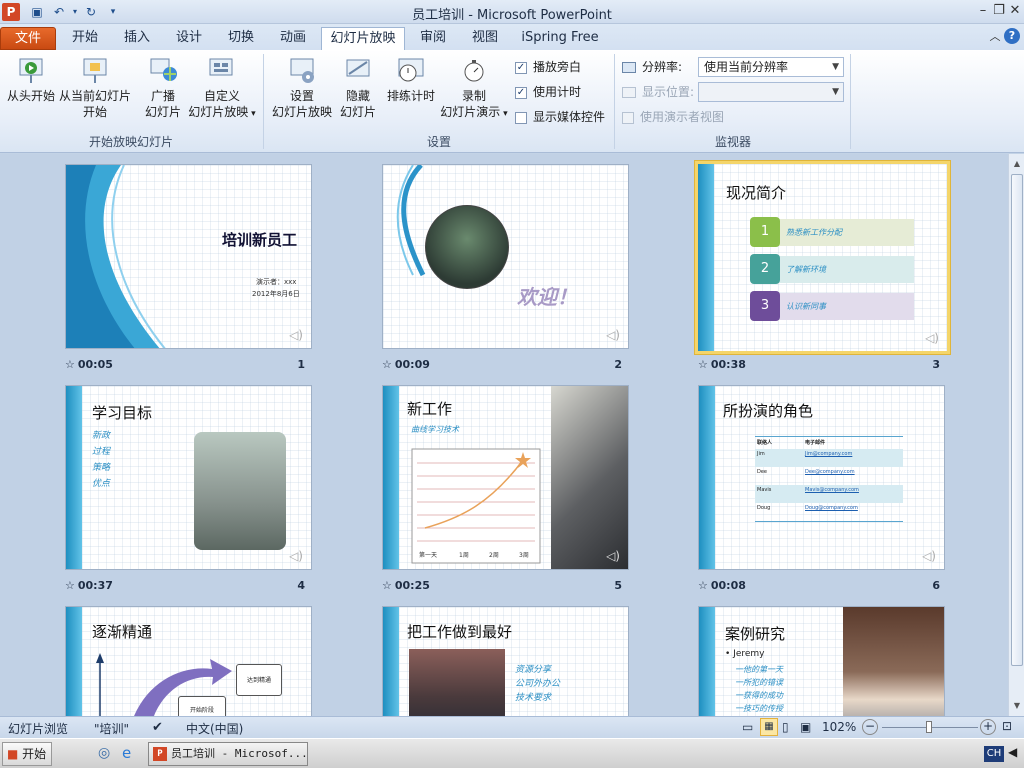 This screenshot has height=768, width=1024. What do you see at coordinates (806, 269) in the screenshot?
I see `list-item-text: 了解新环境` at bounding box center [806, 269].